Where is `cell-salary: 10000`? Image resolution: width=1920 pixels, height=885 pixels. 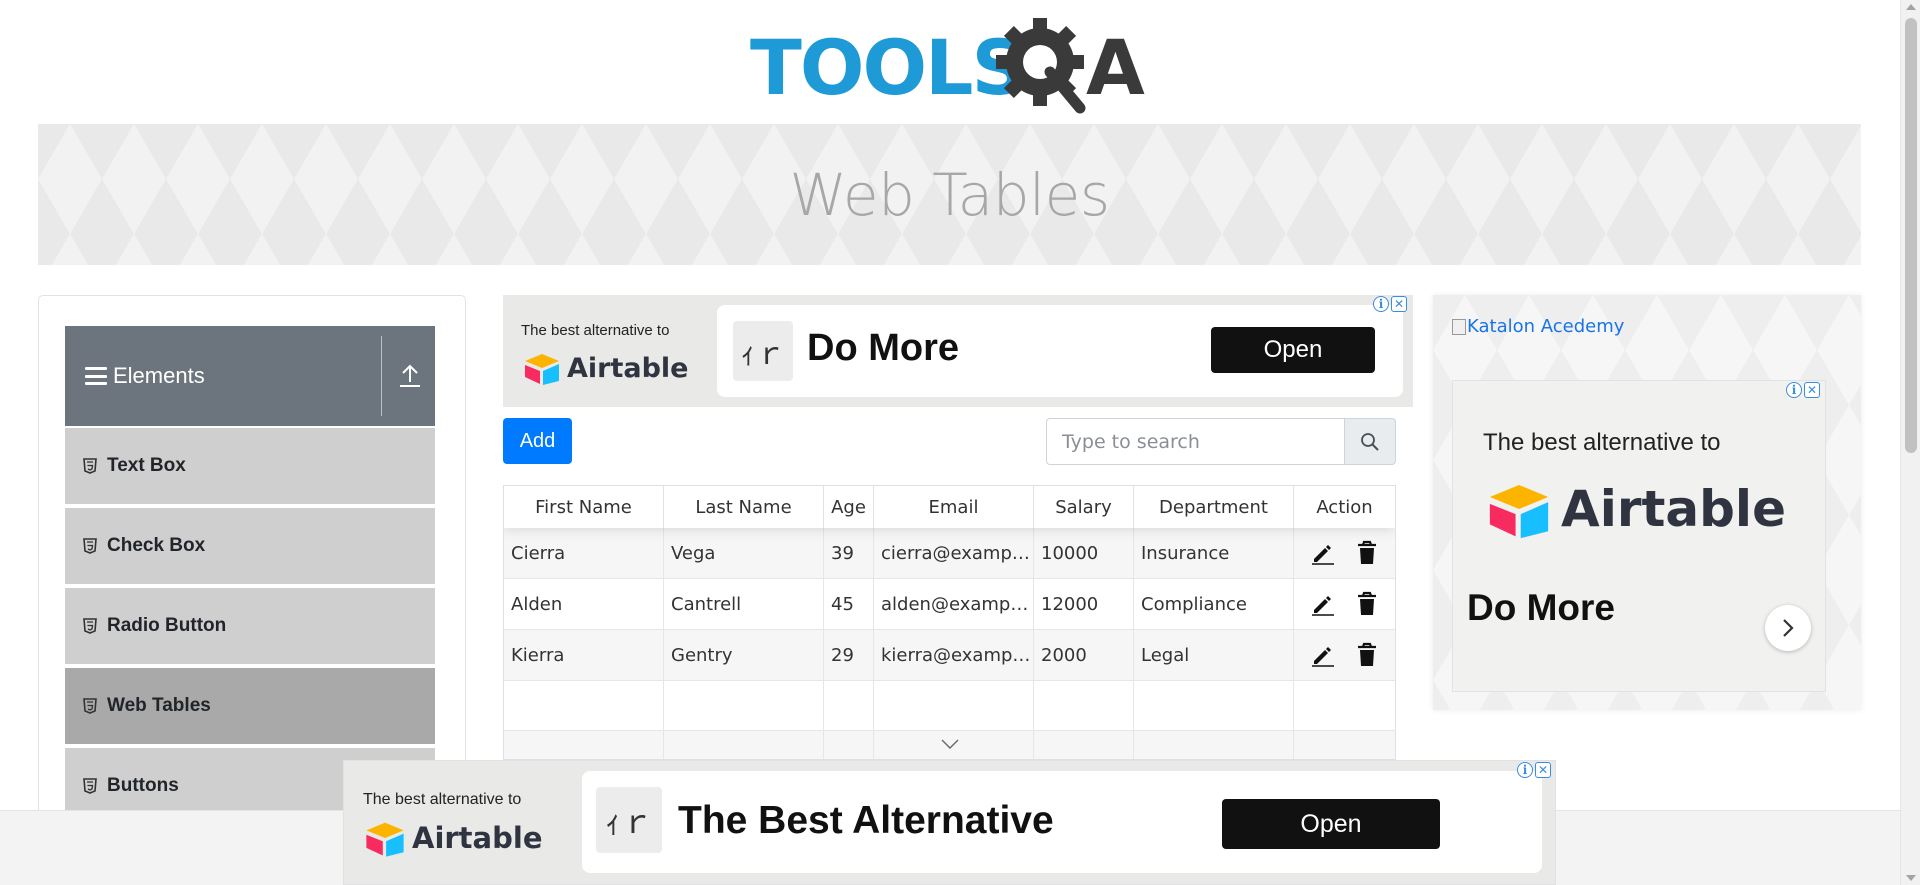 cell-salary: 10000 is located at coordinates (1084, 553).